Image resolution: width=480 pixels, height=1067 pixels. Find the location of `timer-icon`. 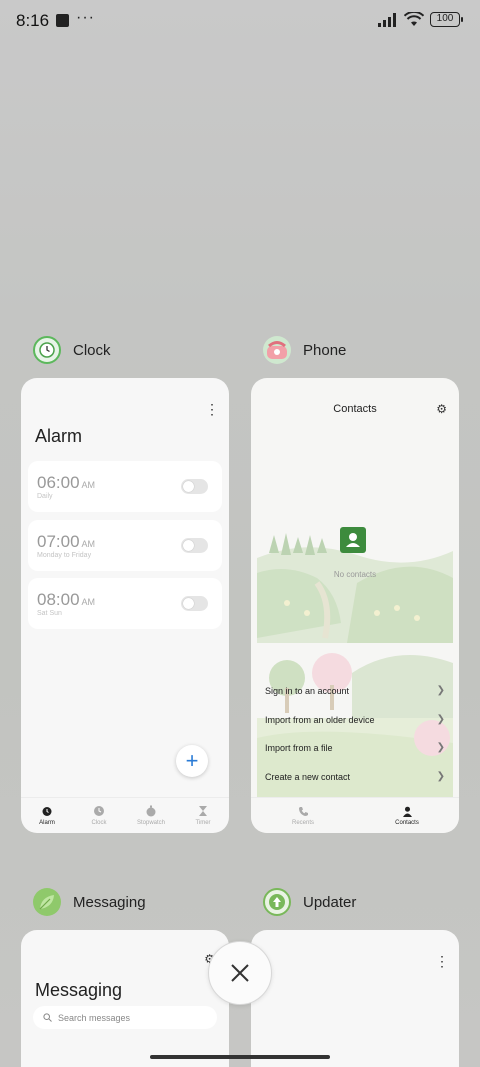

timer-icon is located at coordinates (203, 811).